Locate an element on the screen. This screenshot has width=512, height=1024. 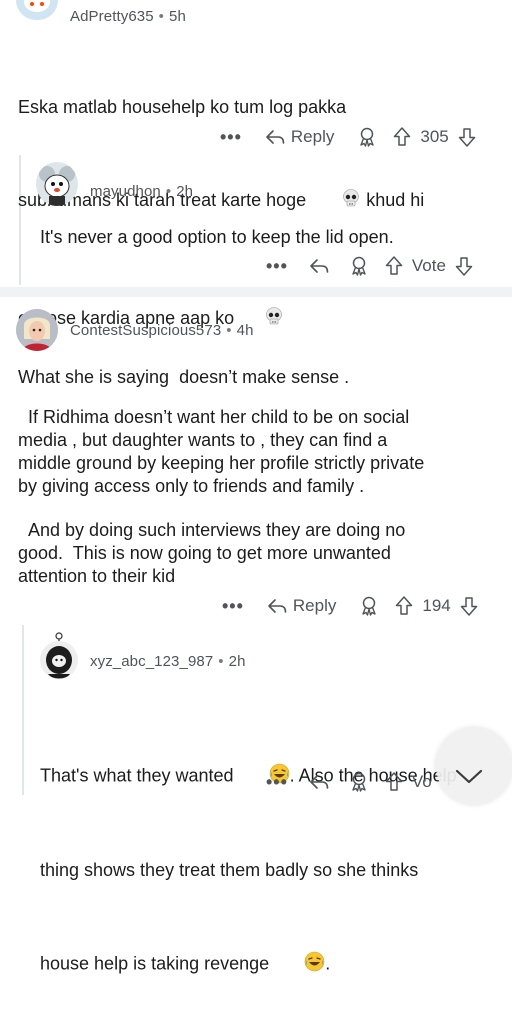
username: mayudhon is located at coordinates (125, 191).